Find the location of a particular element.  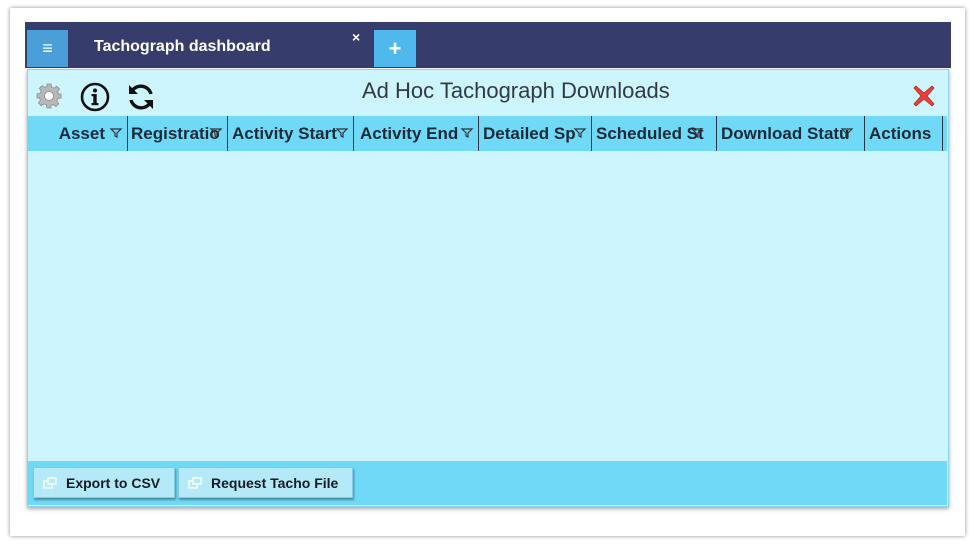

column-label: Registratio is located at coordinates (175, 133).